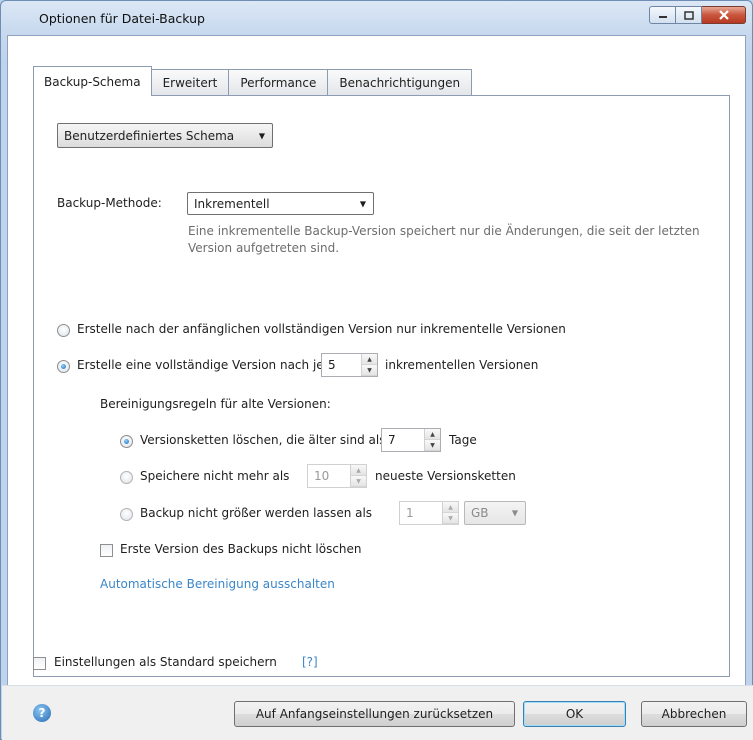 The width and height of the screenshot is (753, 740). Describe the element at coordinates (256, 513) in the screenshot. I see `size-limit-prefix: Backup nicht größer werden lassen als` at that location.